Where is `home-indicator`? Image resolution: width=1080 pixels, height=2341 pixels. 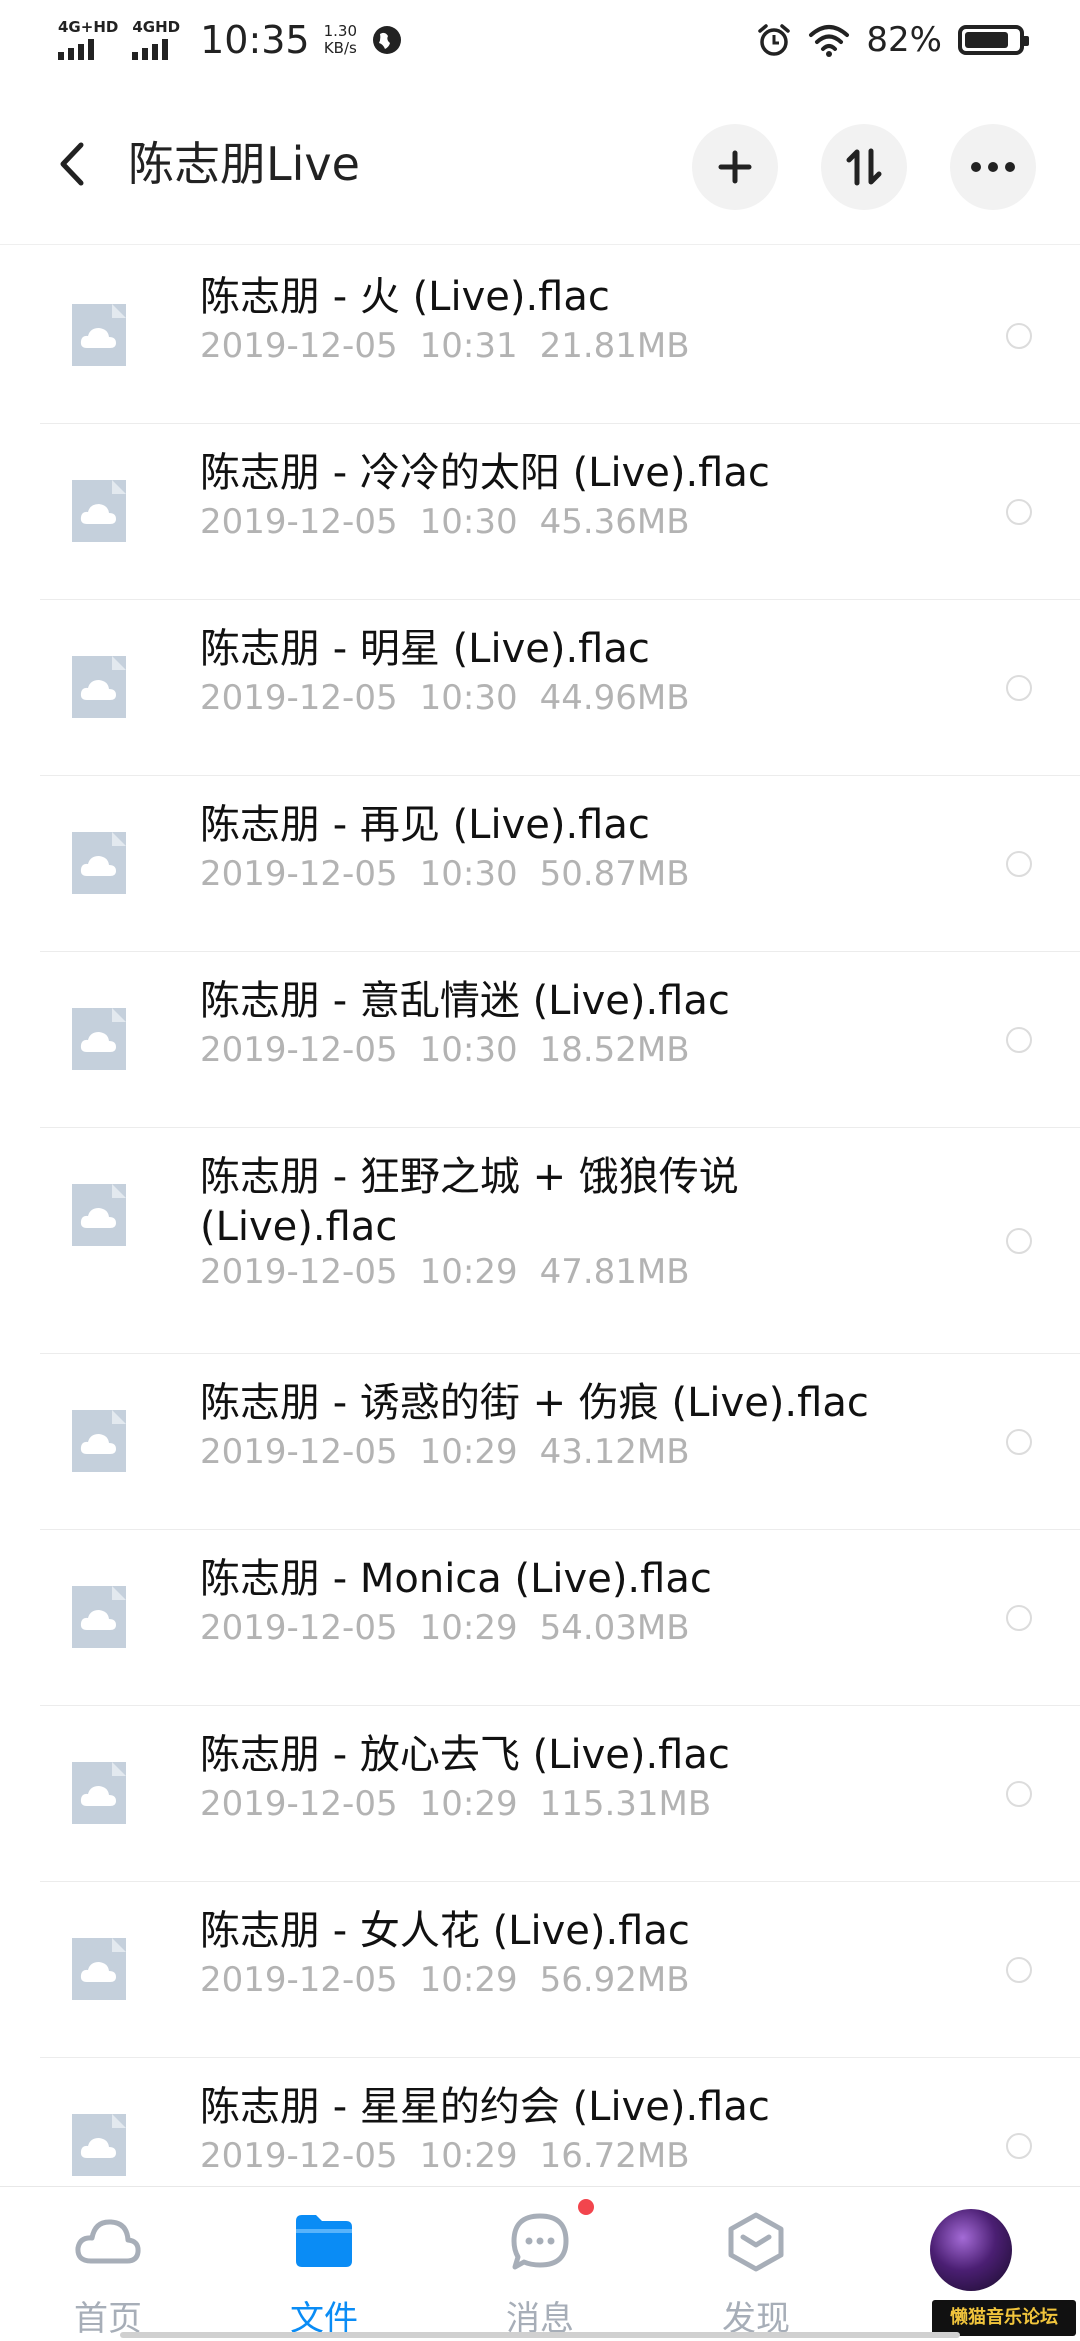 home-indicator is located at coordinates (540, 2335).